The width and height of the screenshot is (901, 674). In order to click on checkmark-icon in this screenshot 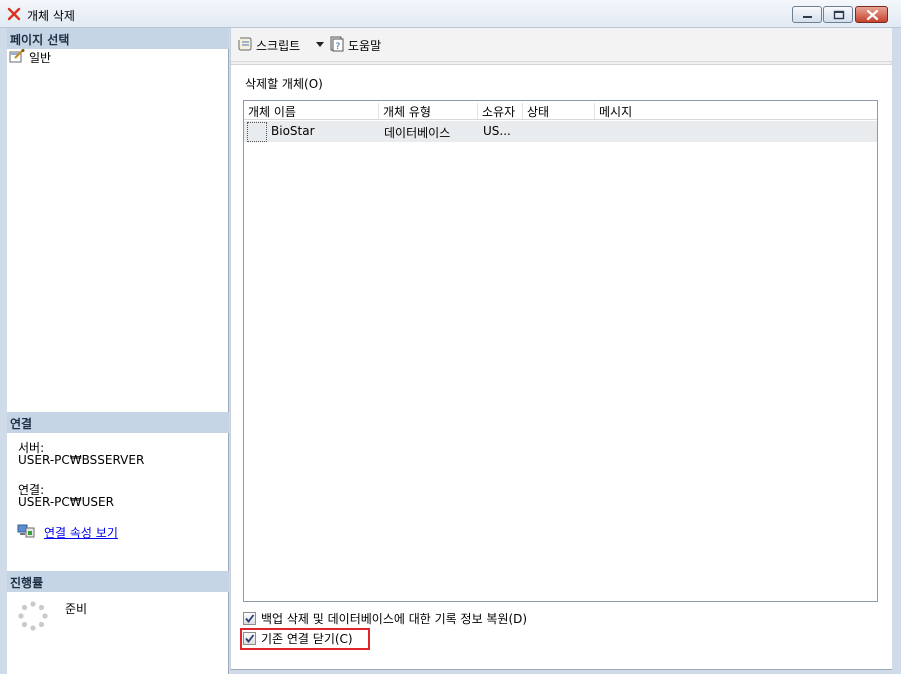, I will do `click(250, 618)`.